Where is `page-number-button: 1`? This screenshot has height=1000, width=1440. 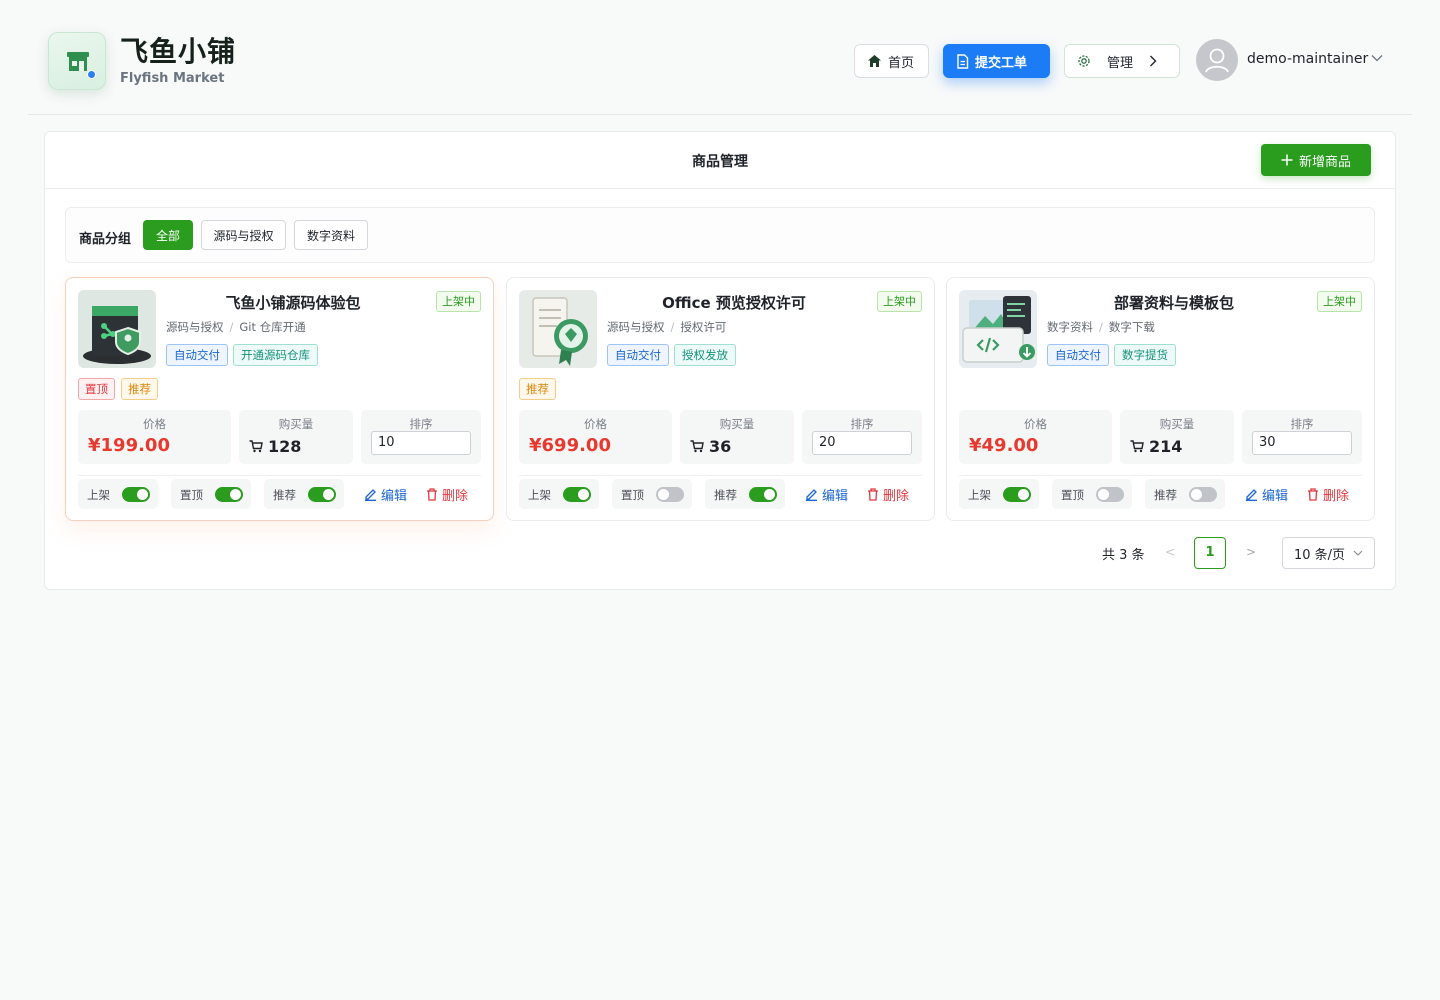
page-number-button: 1 is located at coordinates (1210, 553).